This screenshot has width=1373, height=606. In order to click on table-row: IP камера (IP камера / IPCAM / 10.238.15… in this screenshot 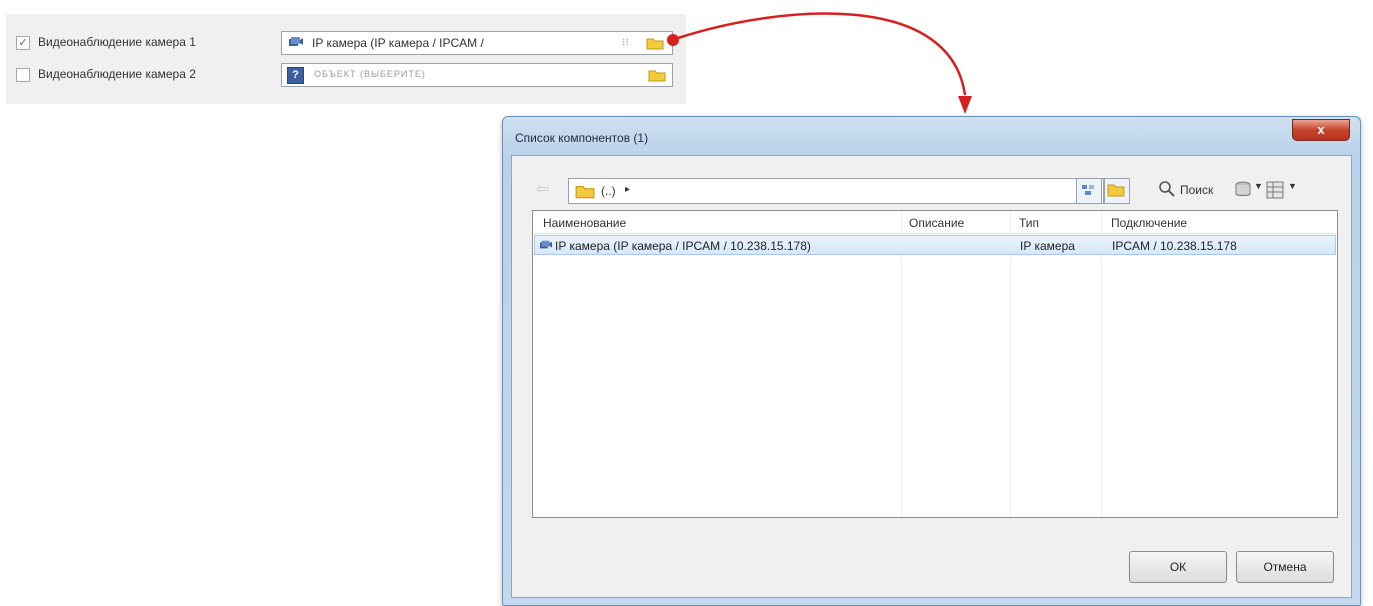, I will do `click(935, 245)`.